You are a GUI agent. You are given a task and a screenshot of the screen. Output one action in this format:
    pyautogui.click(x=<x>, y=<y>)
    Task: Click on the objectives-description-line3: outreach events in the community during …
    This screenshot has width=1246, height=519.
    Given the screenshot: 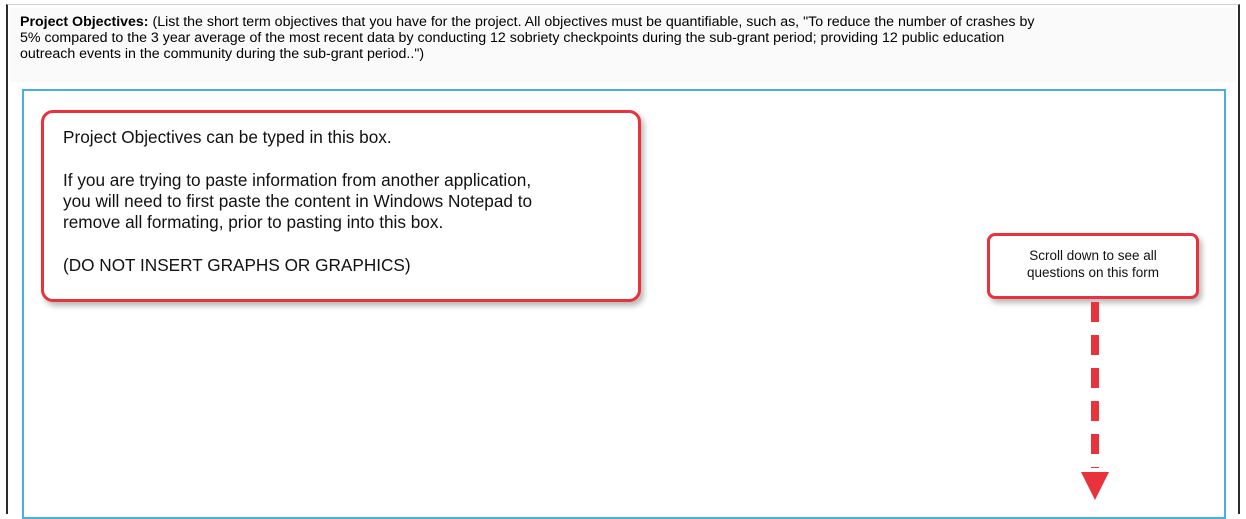 What is the action you would take?
    pyautogui.click(x=222, y=54)
    